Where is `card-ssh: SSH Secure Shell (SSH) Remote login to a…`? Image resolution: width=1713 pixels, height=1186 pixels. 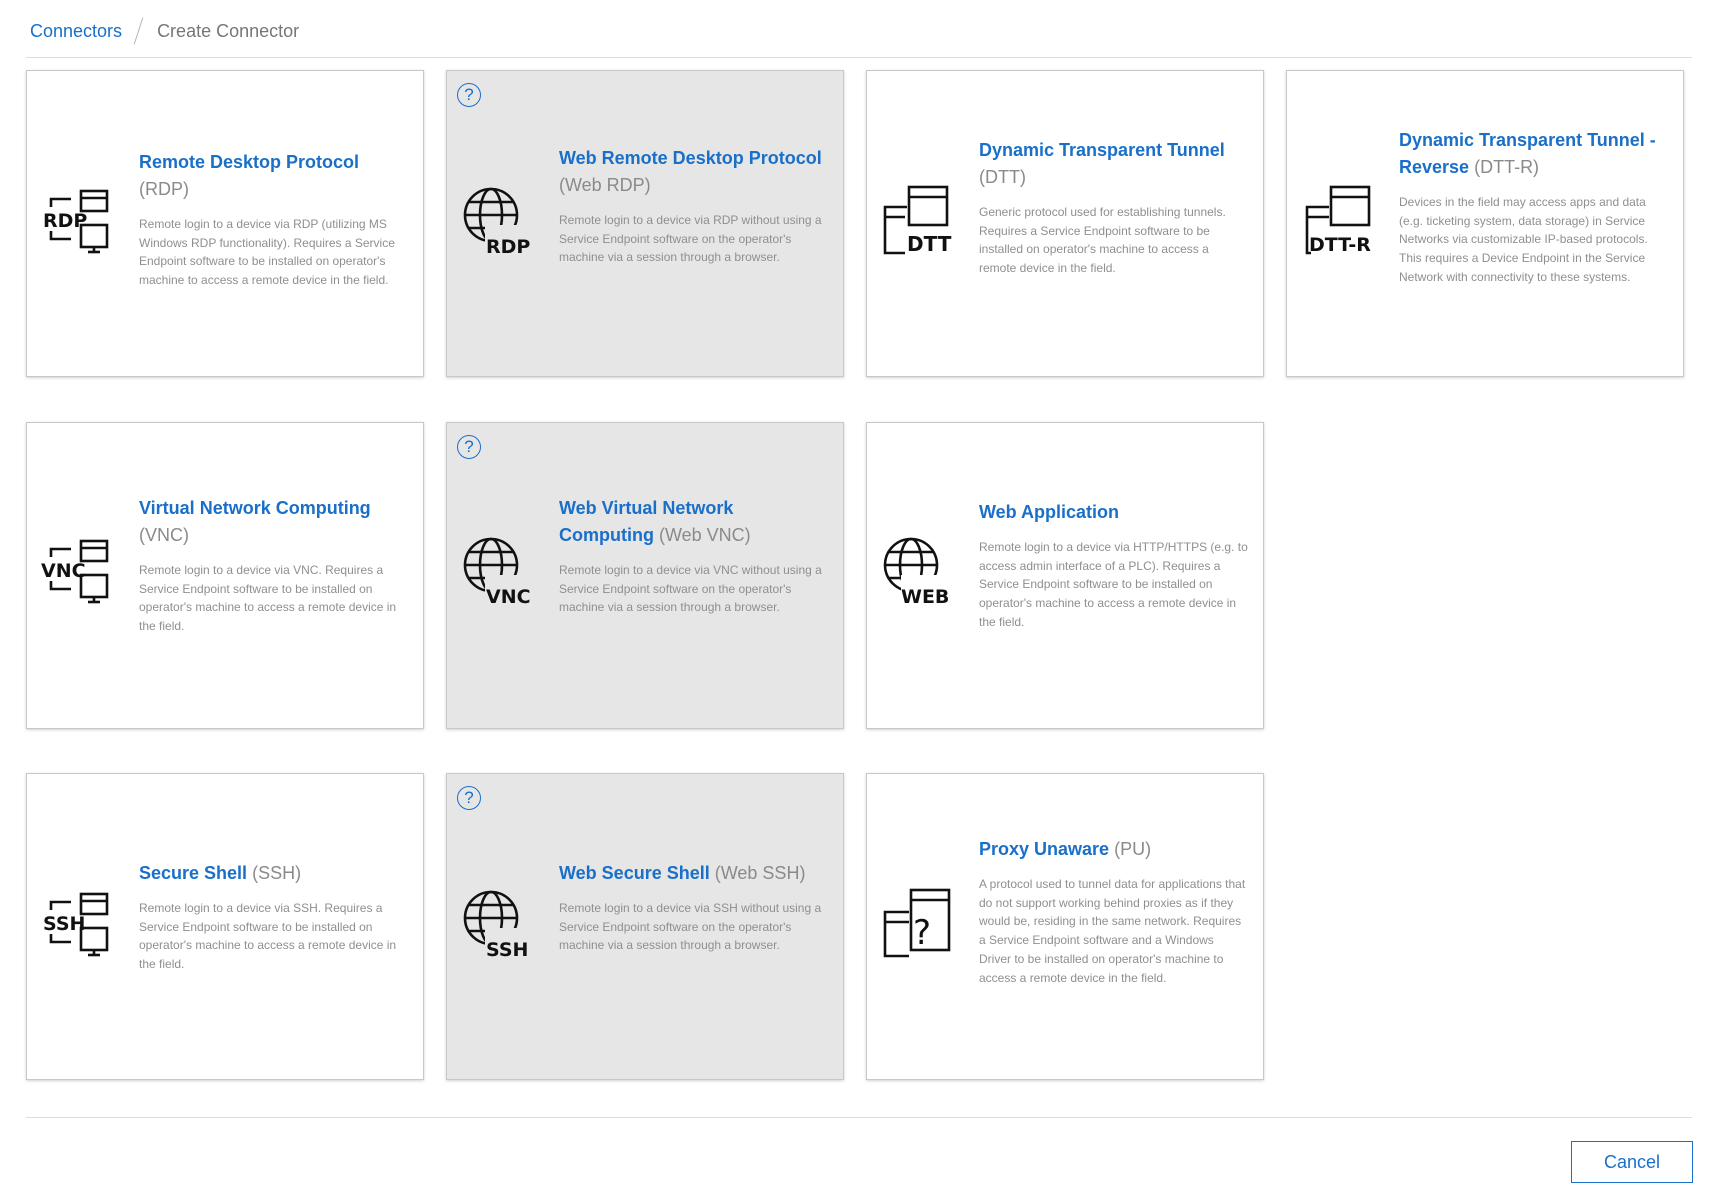 card-ssh: SSH Secure Shell (SSH) Remote login to a… is located at coordinates (225, 926).